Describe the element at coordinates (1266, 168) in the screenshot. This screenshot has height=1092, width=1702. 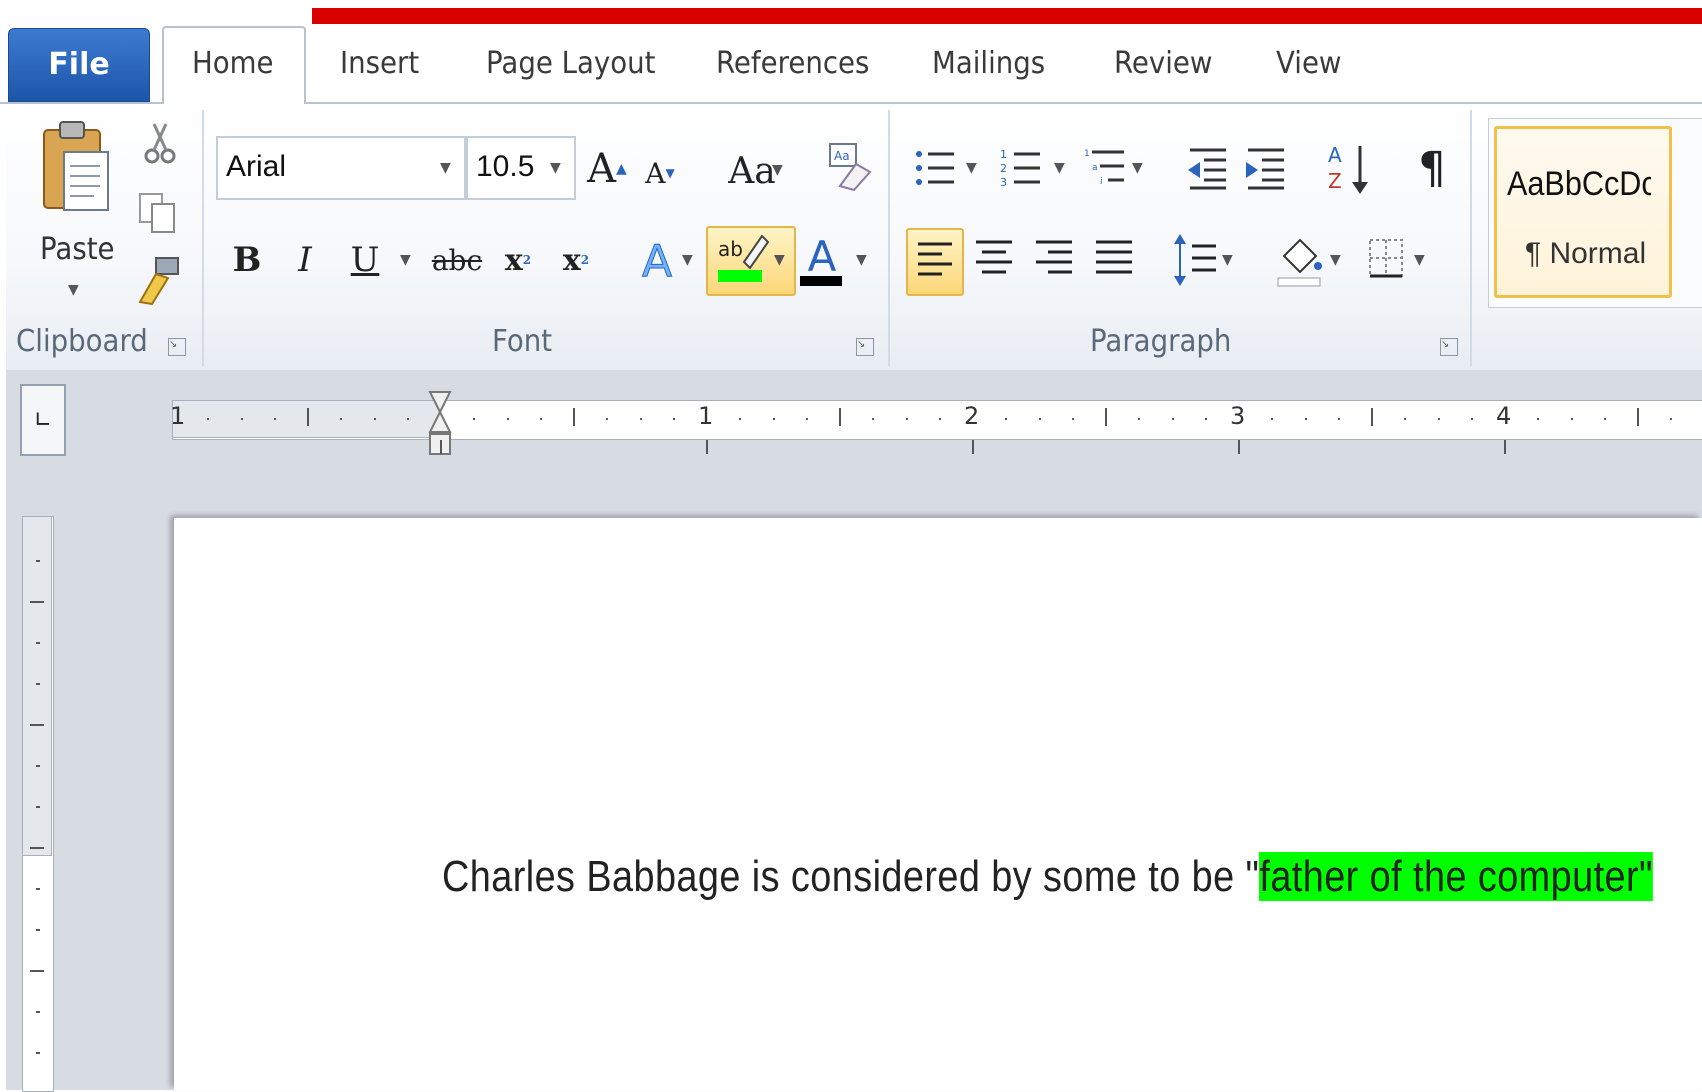
I see `increase-indent-button` at that location.